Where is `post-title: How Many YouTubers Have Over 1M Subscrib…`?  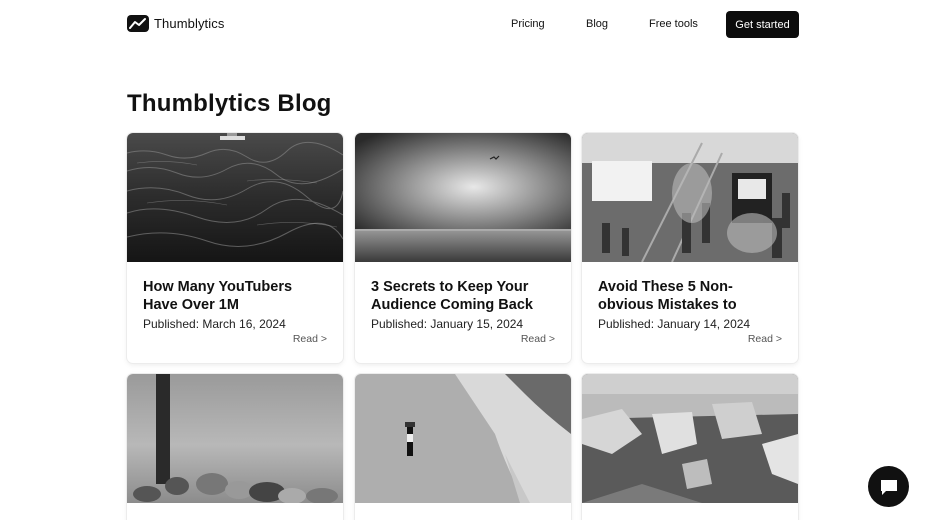 post-title: How Many YouTubers Have Over 1M Subscrib… is located at coordinates (235, 296).